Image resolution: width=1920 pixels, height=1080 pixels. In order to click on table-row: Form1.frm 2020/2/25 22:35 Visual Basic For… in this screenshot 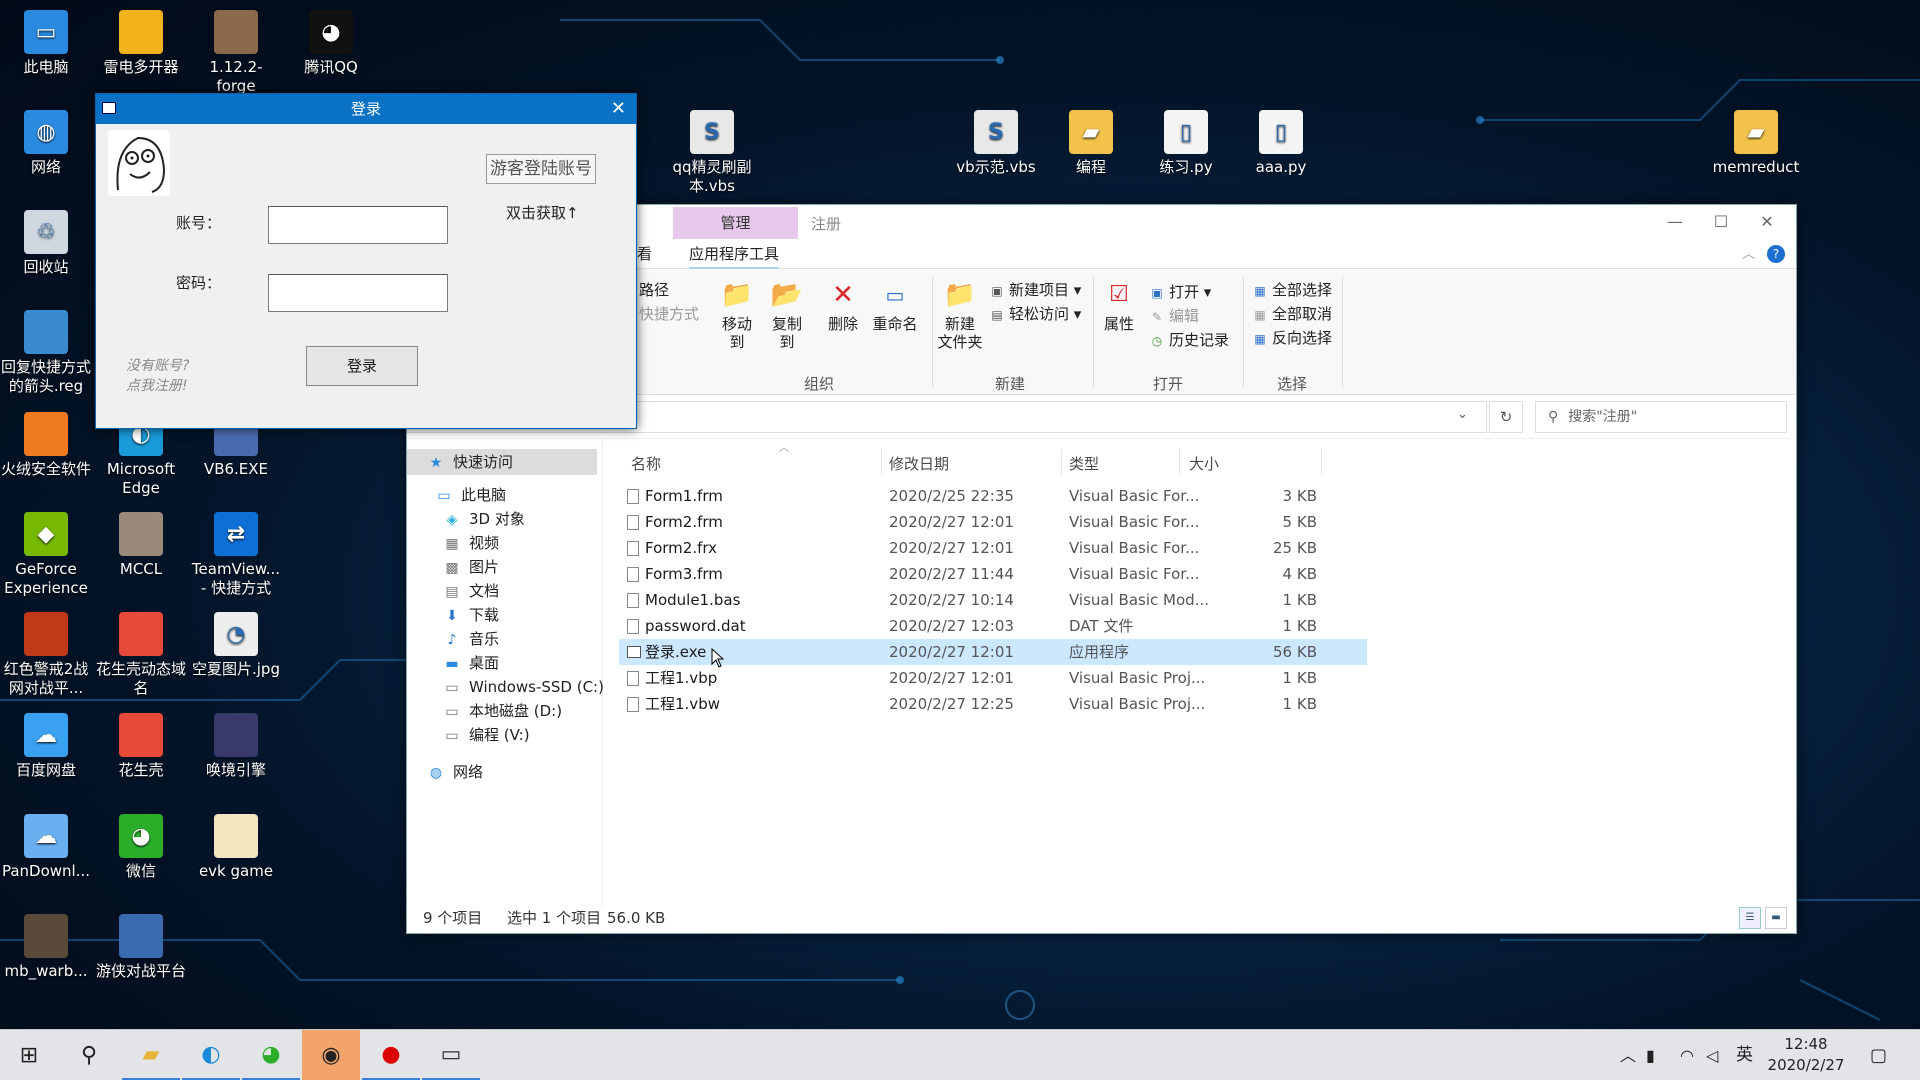, I will do `click(993, 496)`.